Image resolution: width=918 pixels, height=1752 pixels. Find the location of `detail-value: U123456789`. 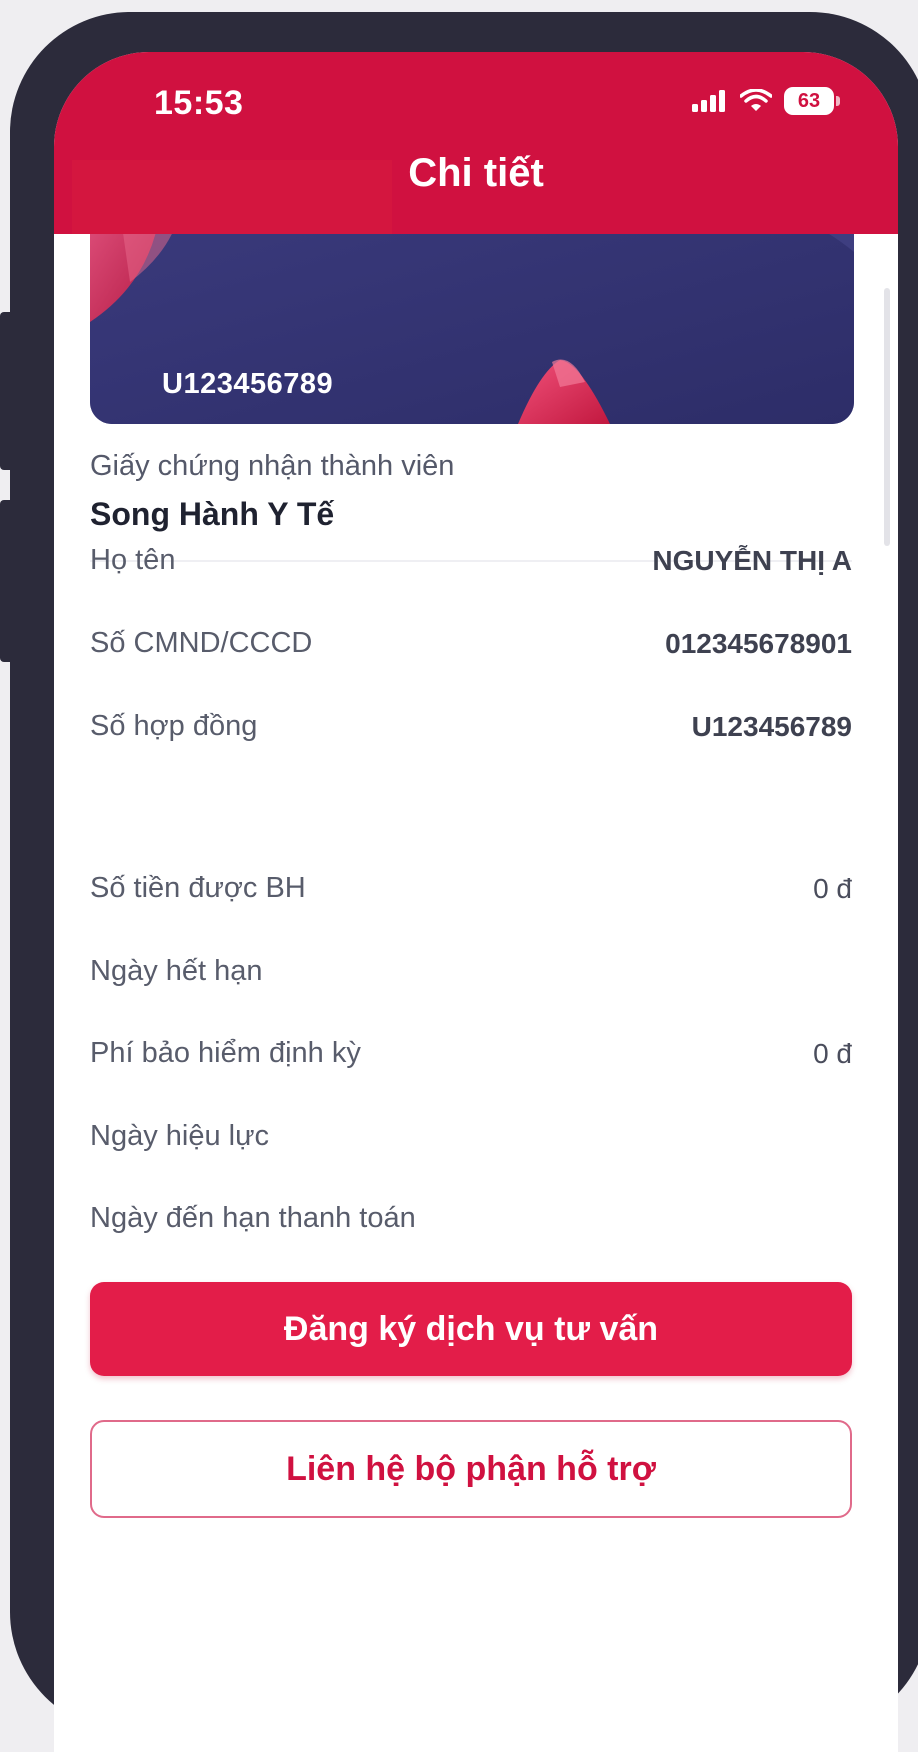

detail-value: U123456789 is located at coordinates (771, 726).